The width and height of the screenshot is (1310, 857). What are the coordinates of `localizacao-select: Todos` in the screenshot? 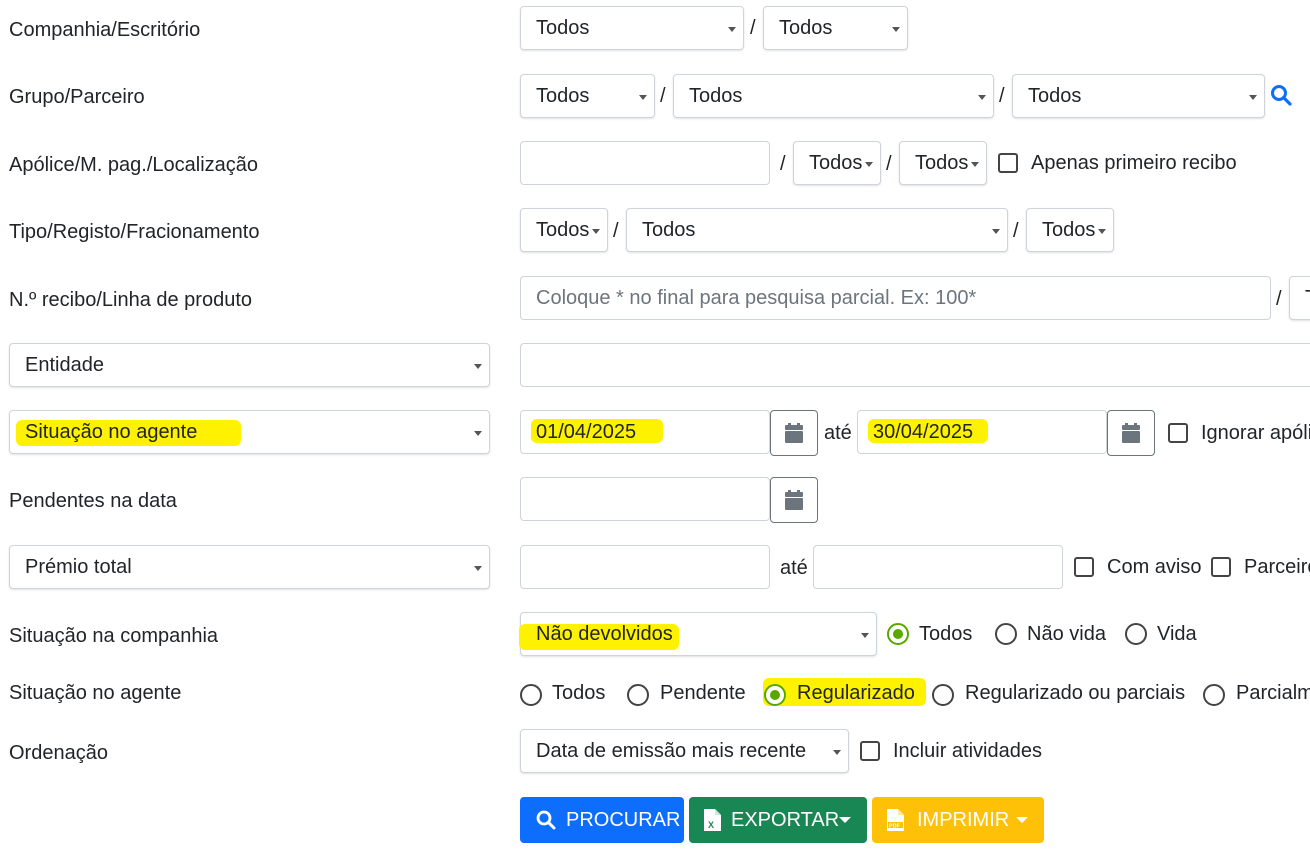 It's located at (943, 163).